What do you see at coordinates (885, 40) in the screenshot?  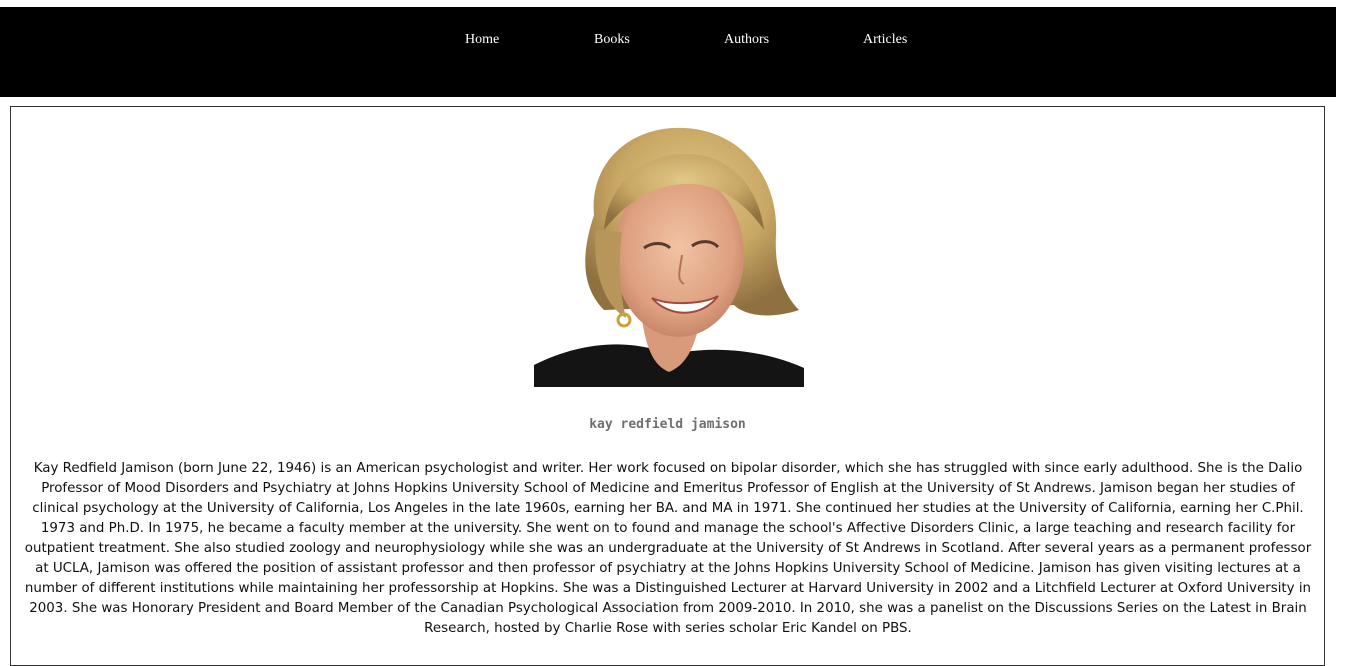 I see `nav-articles-link: Articles` at bounding box center [885, 40].